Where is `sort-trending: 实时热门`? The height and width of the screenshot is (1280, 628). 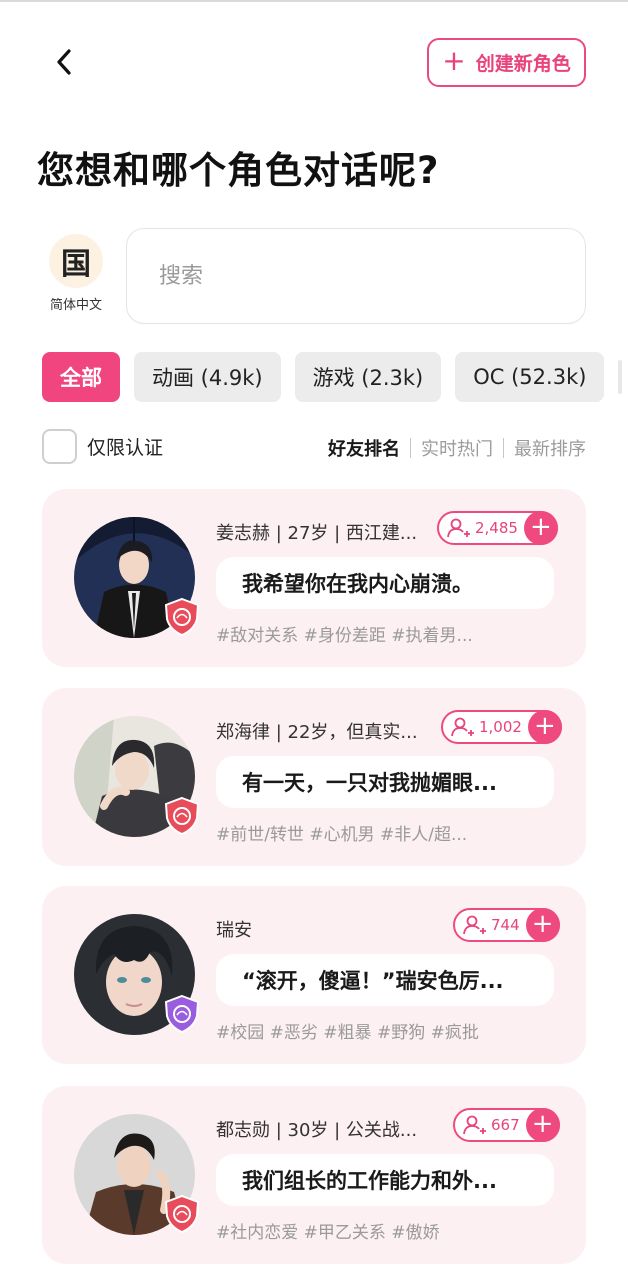 sort-trending: 实时热门 is located at coordinates (457, 448).